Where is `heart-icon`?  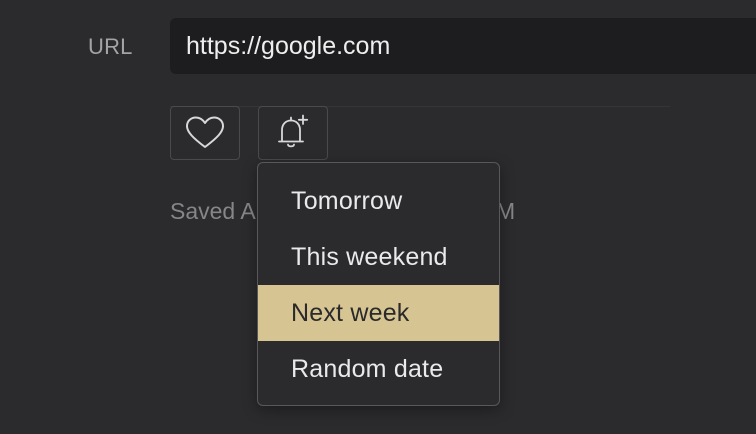
heart-icon is located at coordinates (205, 133).